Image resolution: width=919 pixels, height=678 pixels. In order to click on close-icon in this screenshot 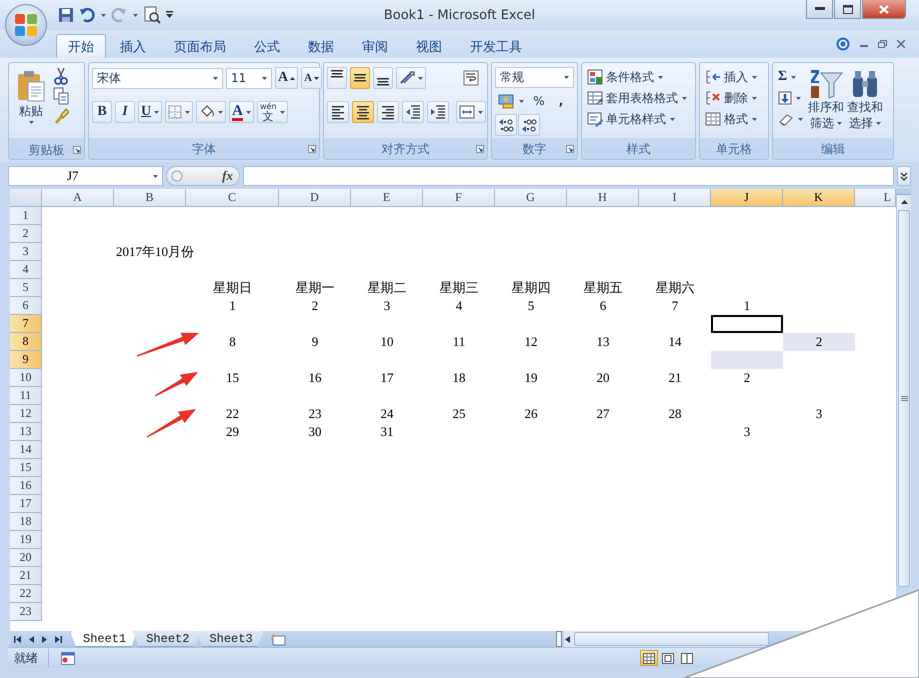, I will do `click(901, 44)`.